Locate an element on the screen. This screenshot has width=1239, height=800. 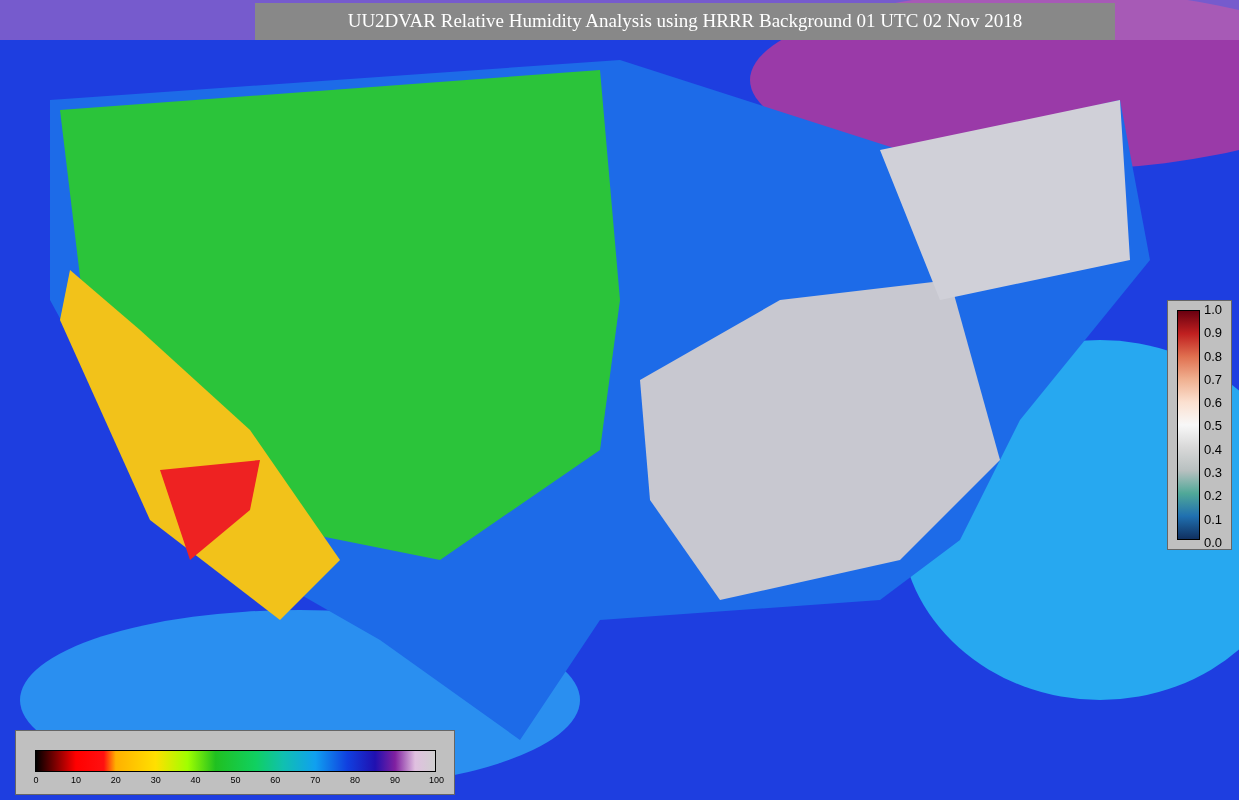
tick-label: 0 is located at coordinates (36, 780).